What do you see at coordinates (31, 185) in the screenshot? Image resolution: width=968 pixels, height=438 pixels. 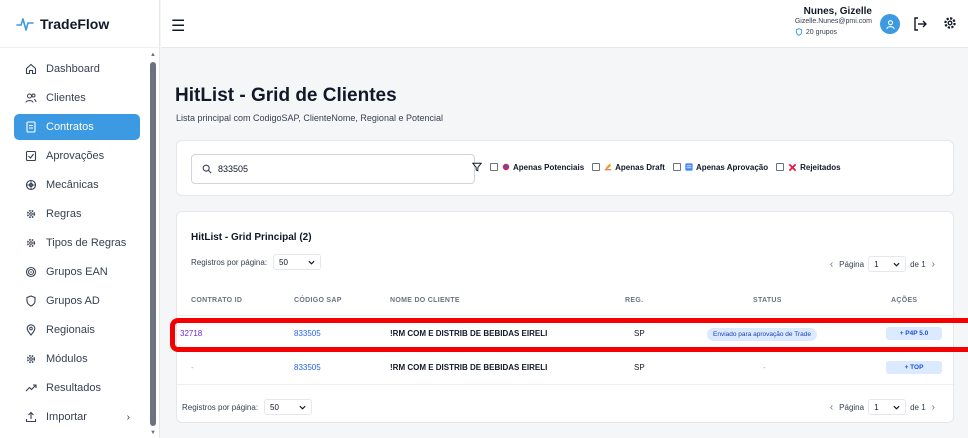 I see `cog-icon` at bounding box center [31, 185].